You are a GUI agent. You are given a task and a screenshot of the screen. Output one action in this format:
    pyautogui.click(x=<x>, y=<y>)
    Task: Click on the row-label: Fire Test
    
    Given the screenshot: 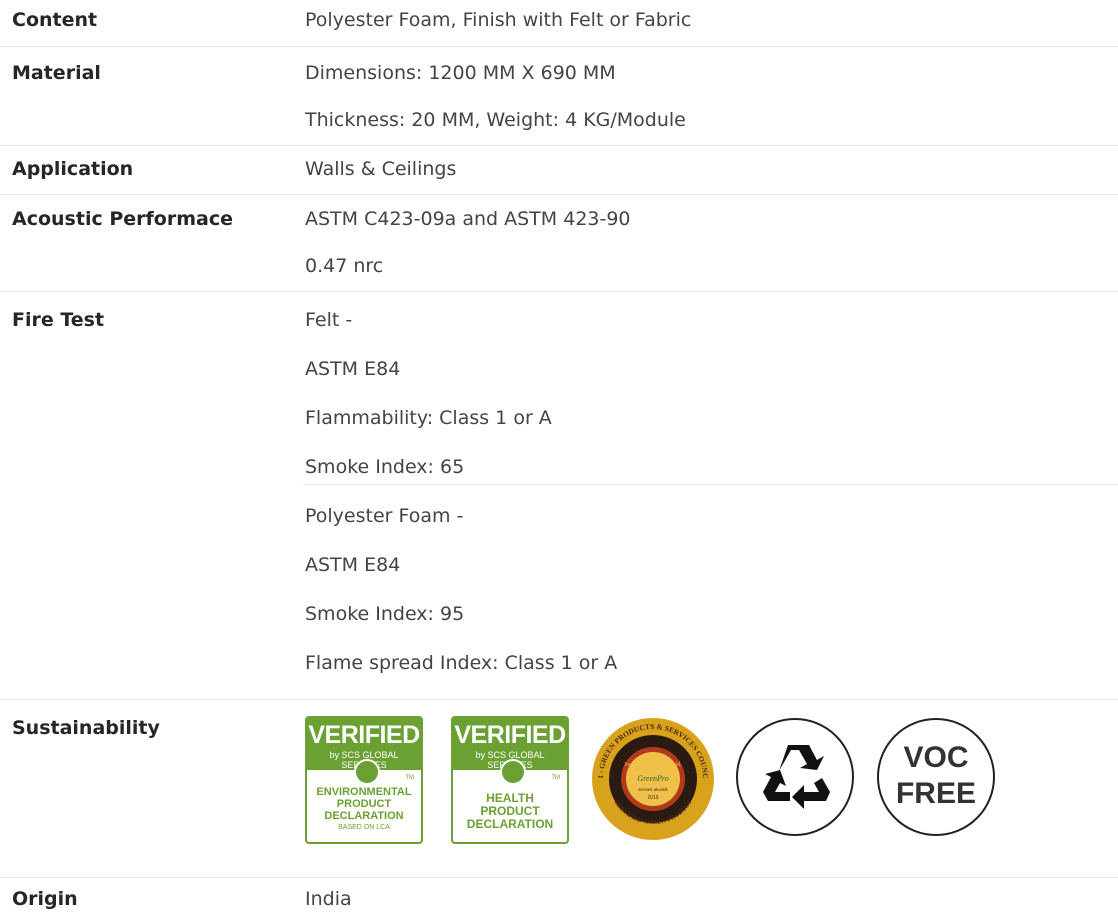 What is the action you would take?
    pyautogui.click(x=58, y=320)
    